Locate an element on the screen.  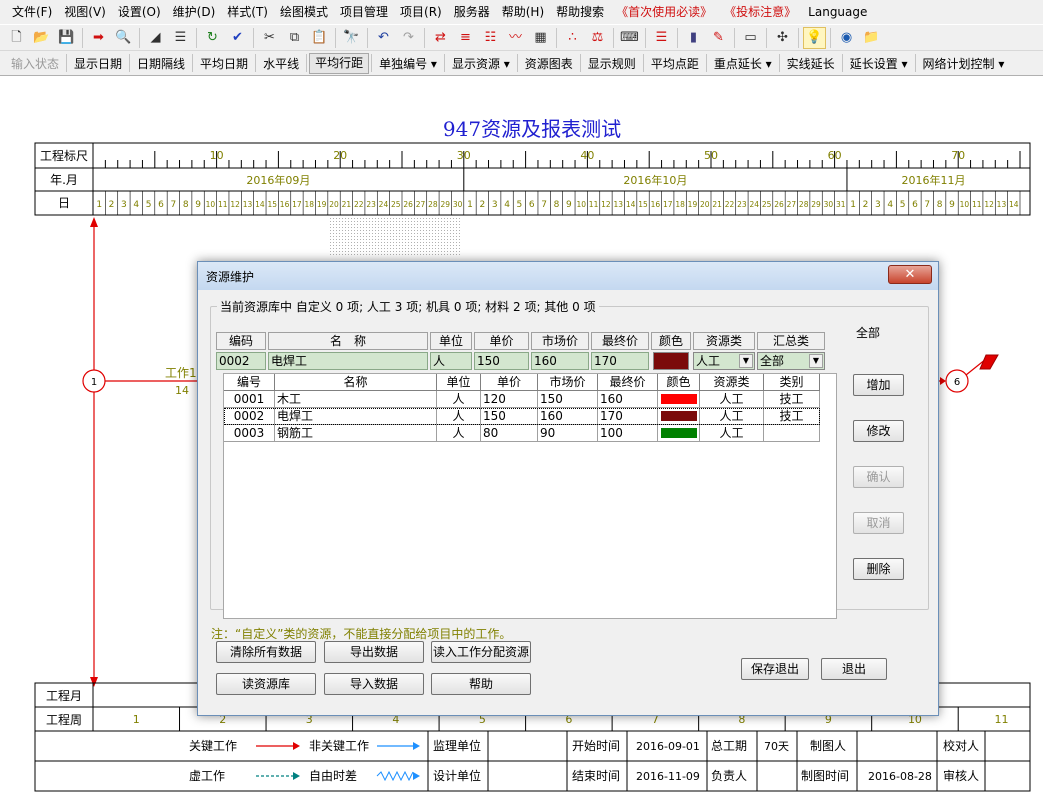
toolbar2-button: 显示日期 is located at coordinates (98, 63).